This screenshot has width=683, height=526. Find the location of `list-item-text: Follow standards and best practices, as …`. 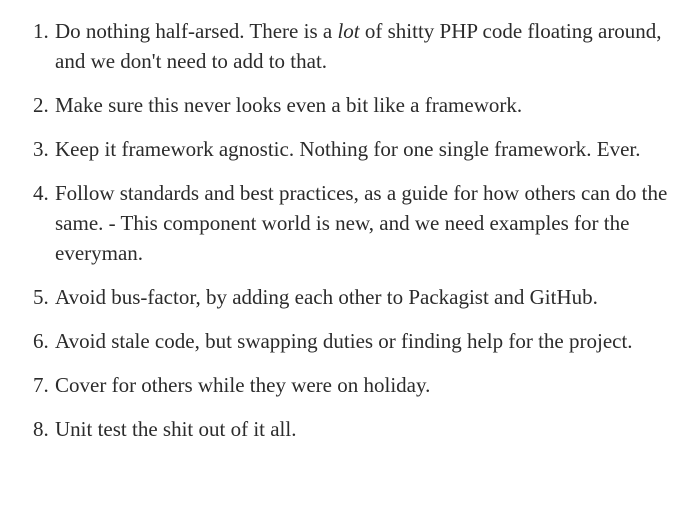

list-item-text: Follow standards and best practices, as … is located at coordinates (361, 223).